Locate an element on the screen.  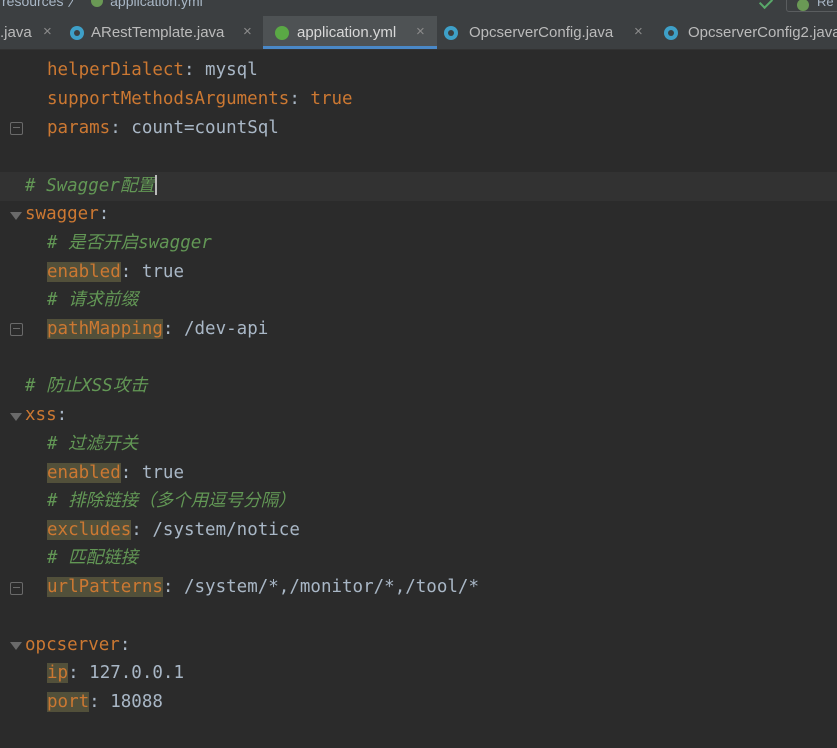
code-line: ip: 127.0.0.1 is located at coordinates (115, 673).